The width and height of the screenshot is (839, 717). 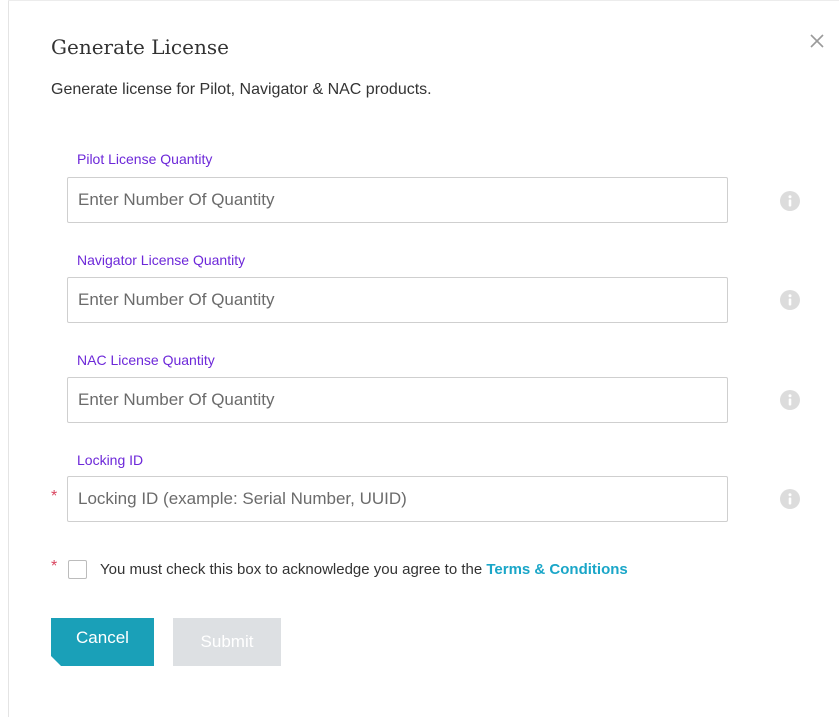 I want to click on navigator-quantity-label: Navigator License Quantity, so click(x=161, y=260).